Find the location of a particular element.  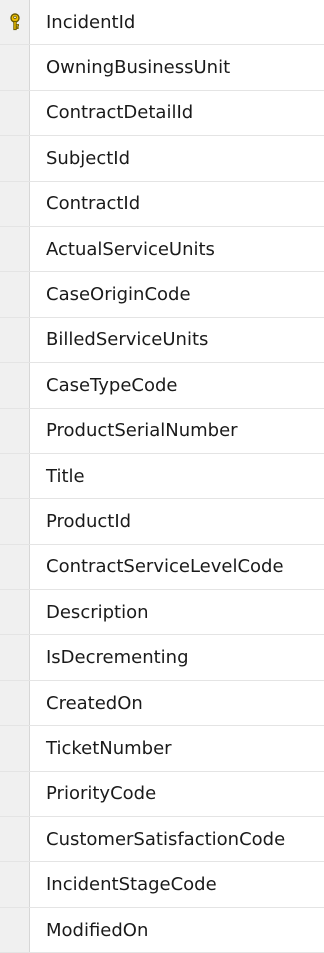

column-row-caseorigincode: CaseOriginCode is located at coordinates (162, 295).